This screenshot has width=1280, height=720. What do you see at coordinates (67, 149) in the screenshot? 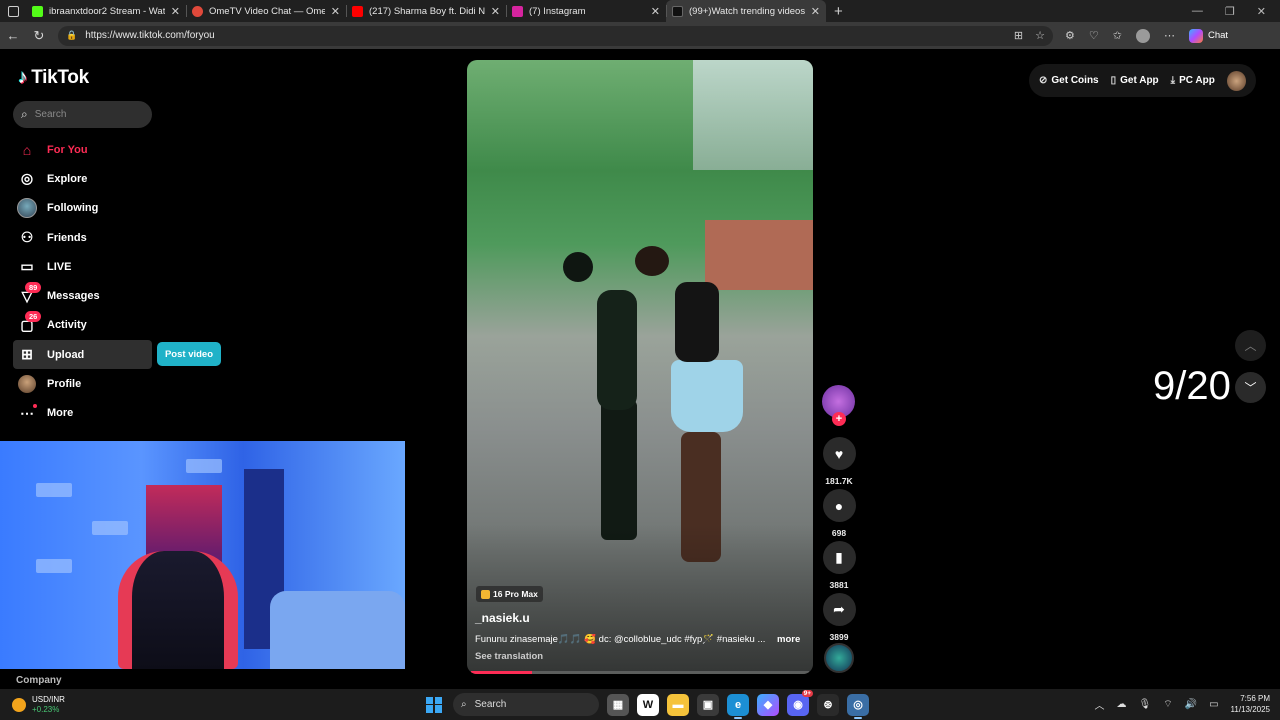
I see `sidebar-item-label: For You` at bounding box center [67, 149].